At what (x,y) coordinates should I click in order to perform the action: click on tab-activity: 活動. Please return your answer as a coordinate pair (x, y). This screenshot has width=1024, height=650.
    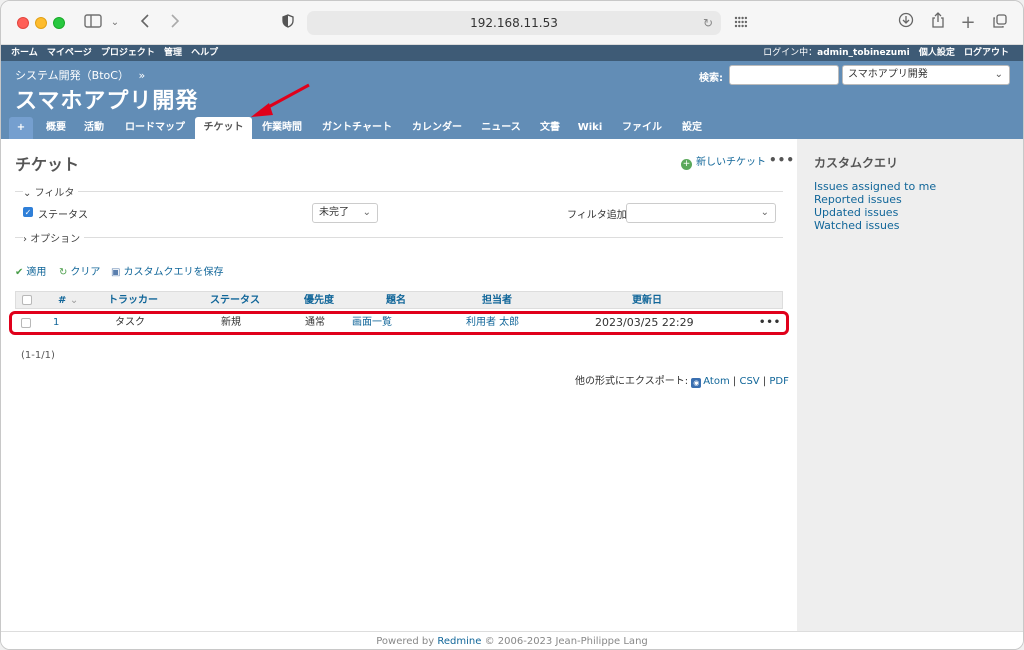
    Looking at the image, I should click on (94, 128).